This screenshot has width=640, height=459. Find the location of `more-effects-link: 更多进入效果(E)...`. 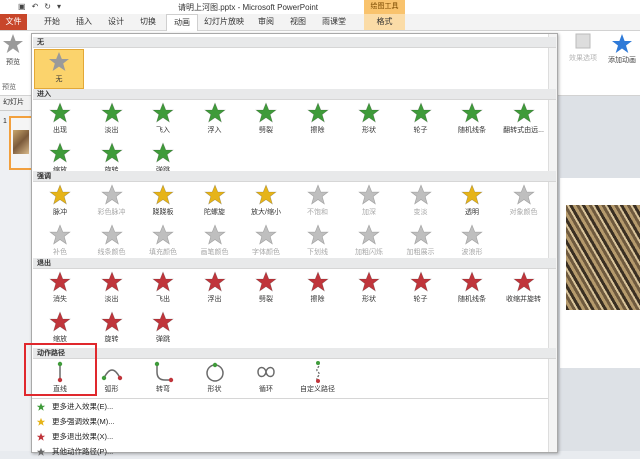

more-effects-link: 更多进入效果(E)... is located at coordinates (74, 407).